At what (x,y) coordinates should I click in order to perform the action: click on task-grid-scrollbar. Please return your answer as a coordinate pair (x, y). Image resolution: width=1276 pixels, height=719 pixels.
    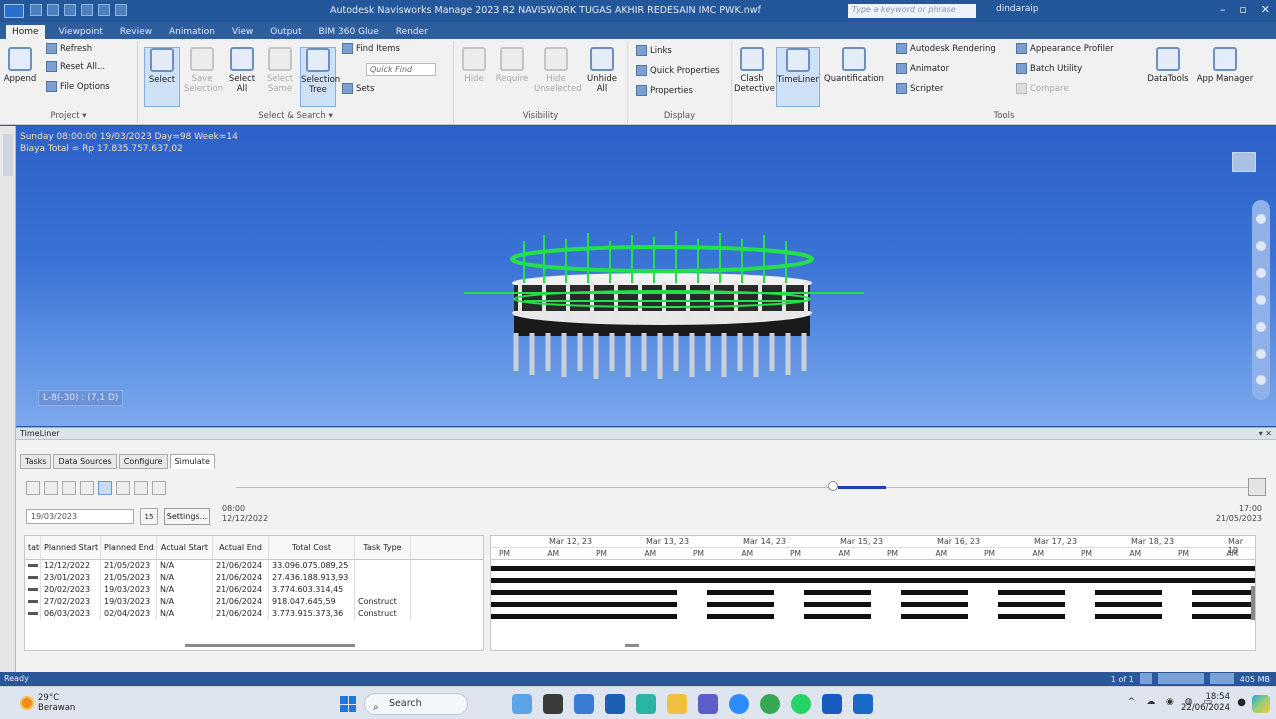
    Looking at the image, I should click on (270, 645).